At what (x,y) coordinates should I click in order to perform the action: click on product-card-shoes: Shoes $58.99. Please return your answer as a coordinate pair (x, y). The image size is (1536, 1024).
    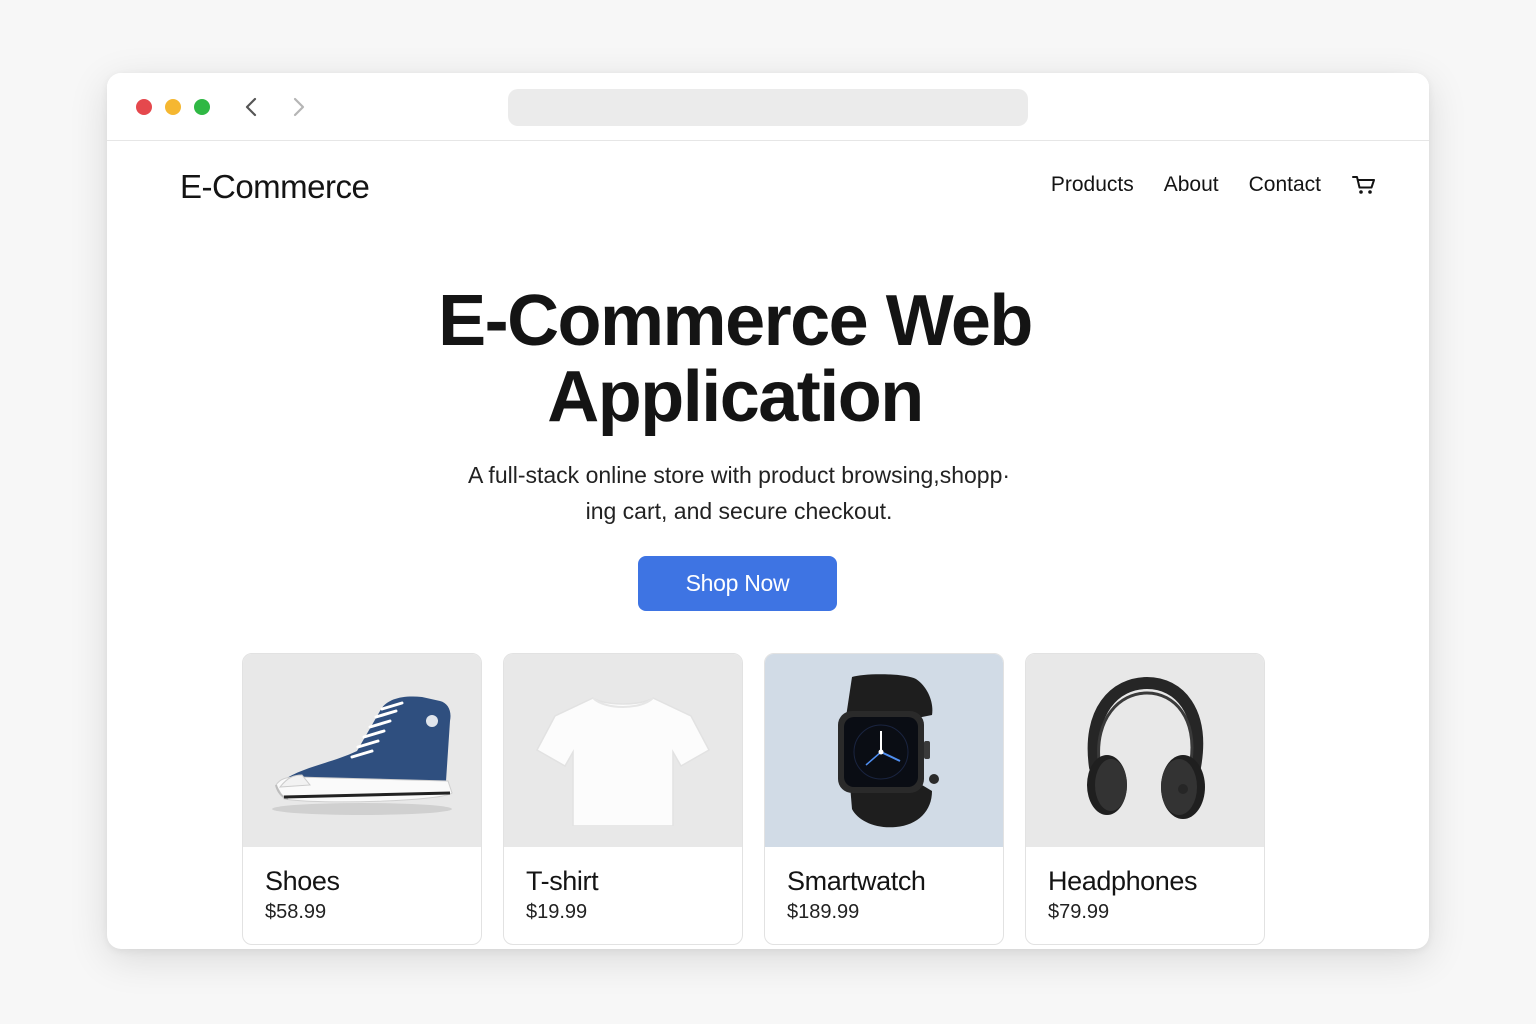
    Looking at the image, I should click on (362, 799).